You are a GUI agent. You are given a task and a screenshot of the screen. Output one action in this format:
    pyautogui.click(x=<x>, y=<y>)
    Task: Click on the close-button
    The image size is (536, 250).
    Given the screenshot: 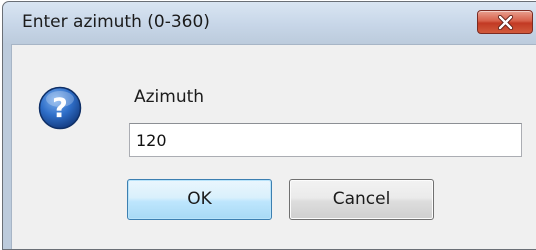 What is the action you would take?
    pyautogui.click(x=505, y=22)
    